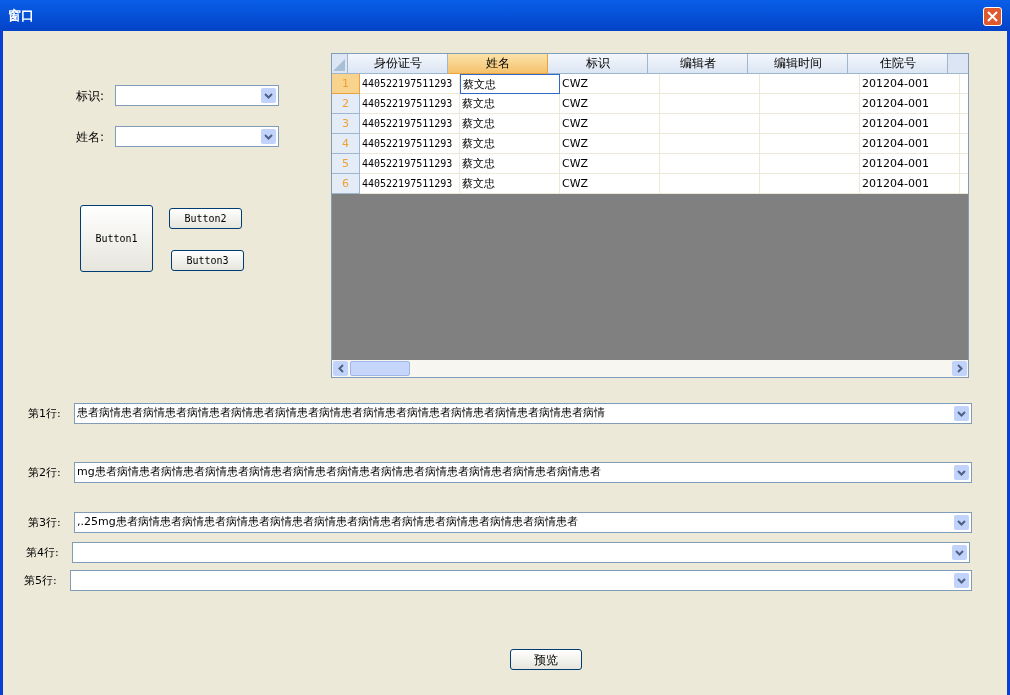 The width and height of the screenshot is (1010, 695). Describe the element at coordinates (498, 64) in the screenshot. I see `column-header: 姓名` at that location.